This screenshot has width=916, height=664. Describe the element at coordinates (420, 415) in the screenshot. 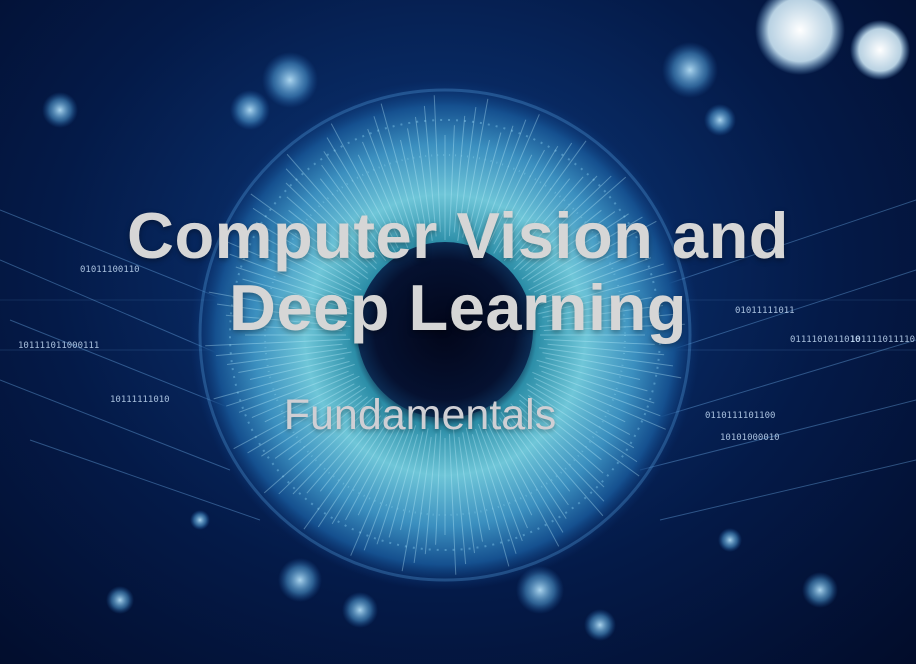

I see `slide-subtitle: Fundamentals` at that location.